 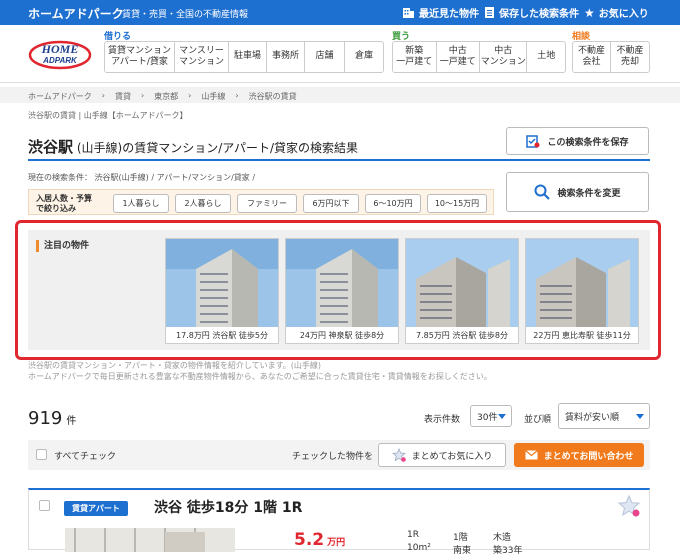 What do you see at coordinates (531, 455) in the screenshot?
I see `mail-icon` at bounding box center [531, 455].